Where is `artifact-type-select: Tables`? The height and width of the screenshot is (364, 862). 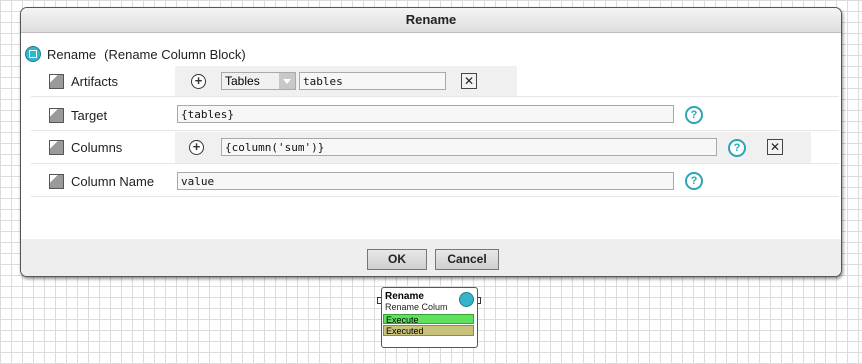 artifact-type-select: Tables is located at coordinates (258, 81).